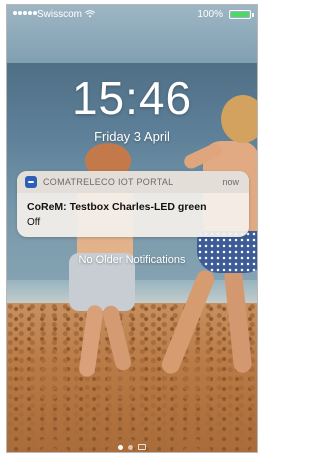  I want to click on no-older-notifications-label: No Older Notifications, so click(132, 260).